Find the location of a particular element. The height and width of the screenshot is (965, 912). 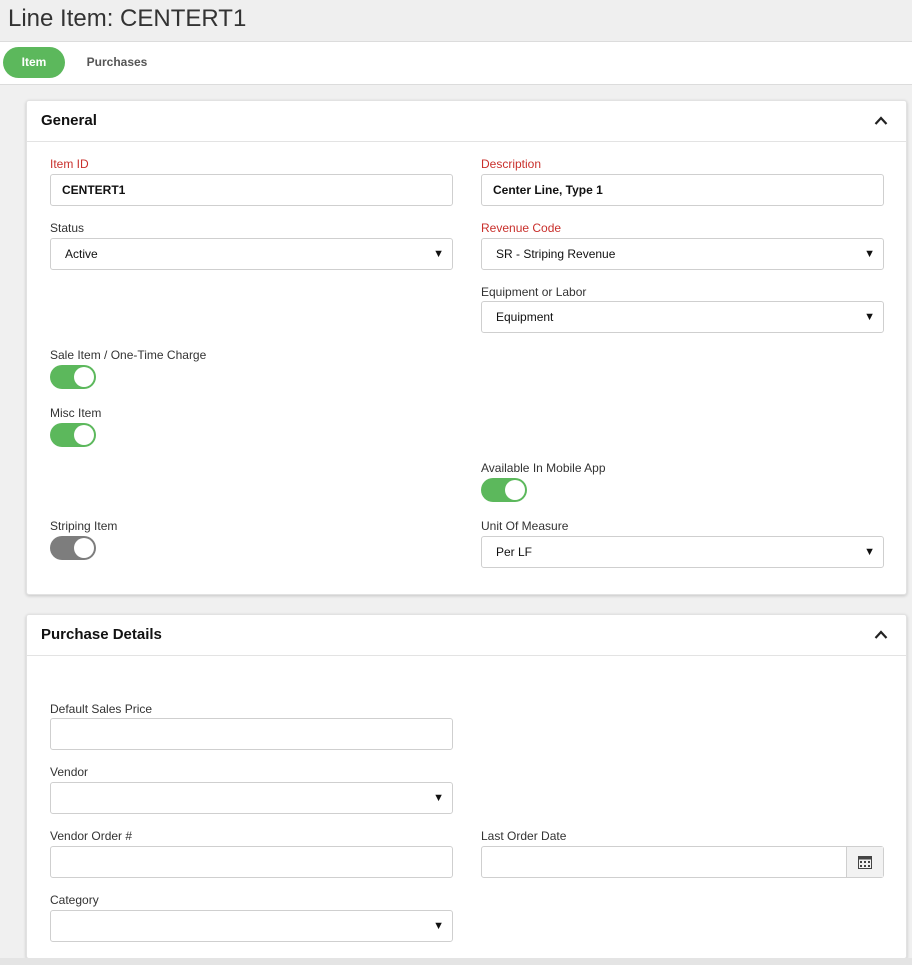

sale-item-toggle is located at coordinates (73, 377).